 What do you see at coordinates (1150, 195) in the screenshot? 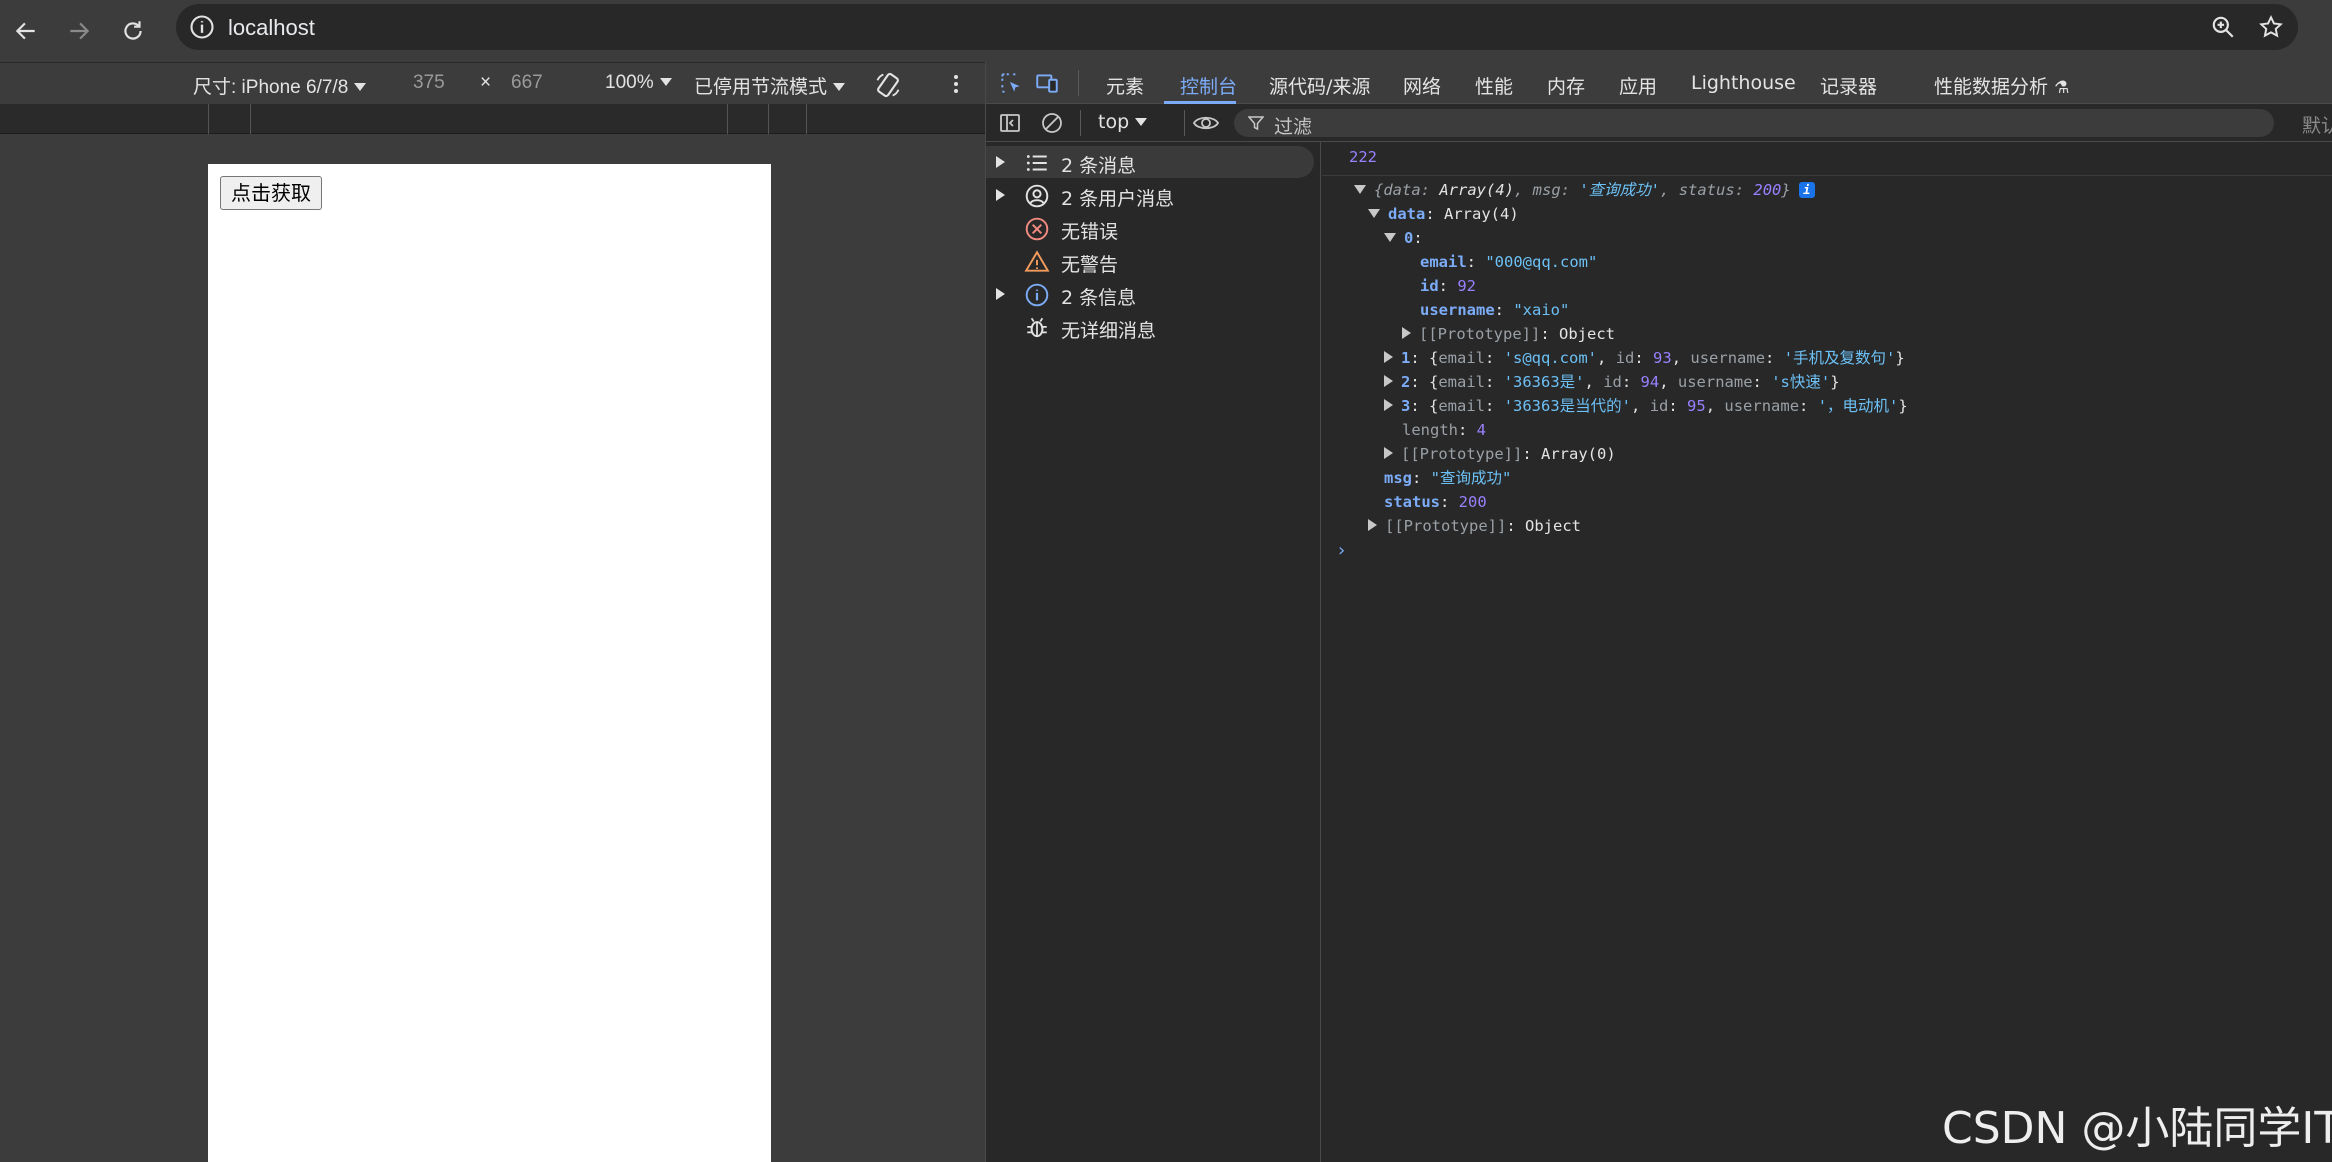
I see `sidebar-item-user-messages: 2 条用户消息` at bounding box center [1150, 195].